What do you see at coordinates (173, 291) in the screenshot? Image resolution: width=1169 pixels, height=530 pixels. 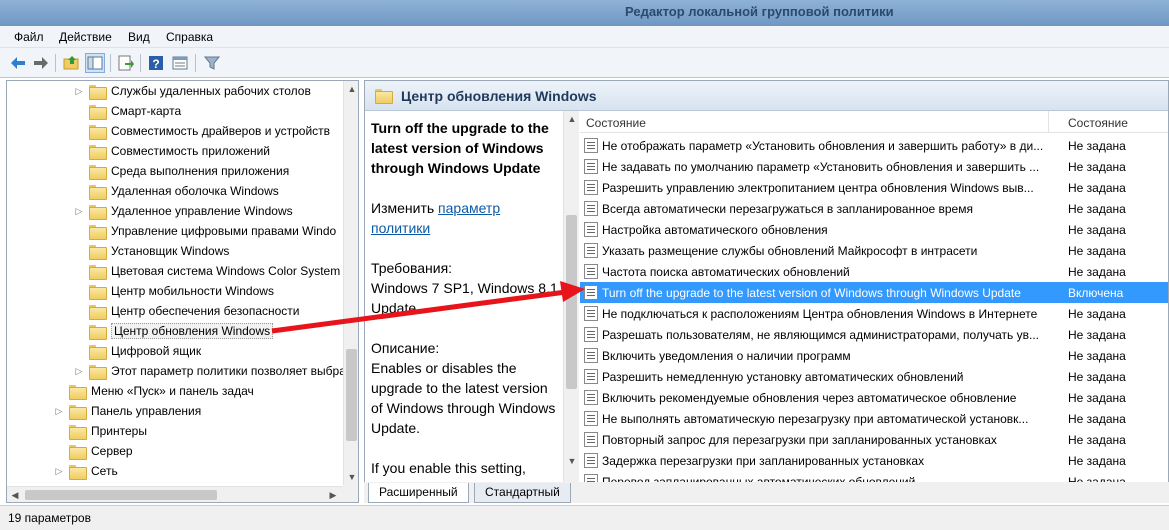 I see `tree-item: Центр мобильности Windows` at bounding box center [173, 291].